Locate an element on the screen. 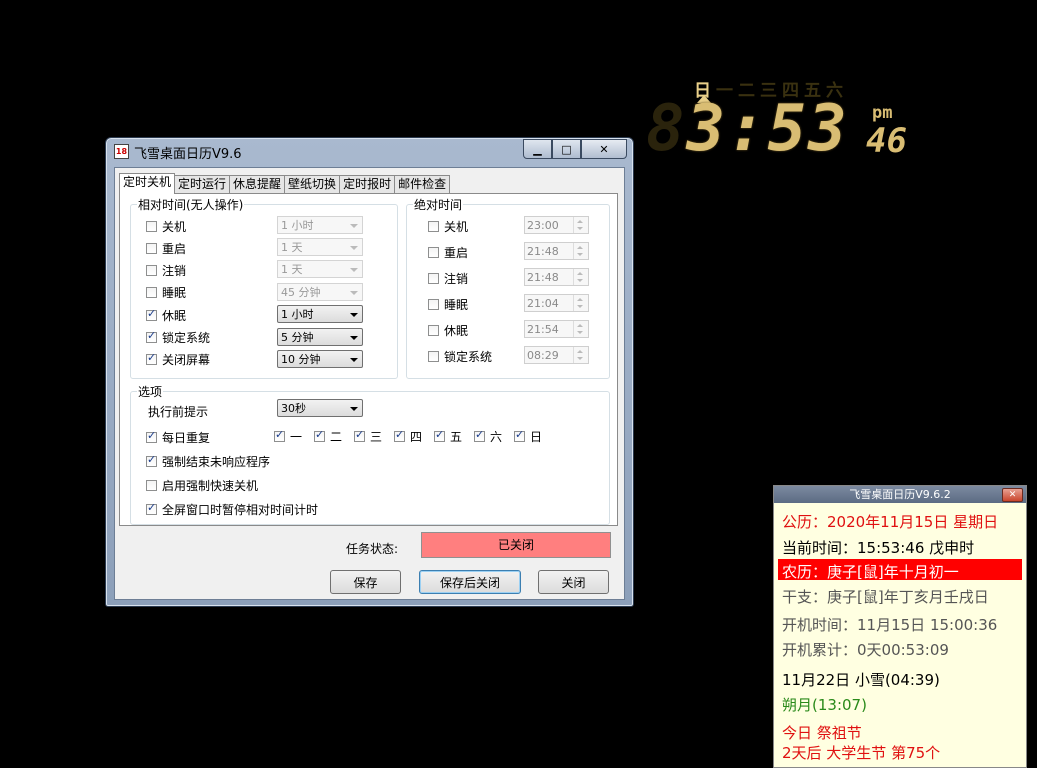  abs-lock-checkbox: 锁定系统 is located at coordinates (460, 356).